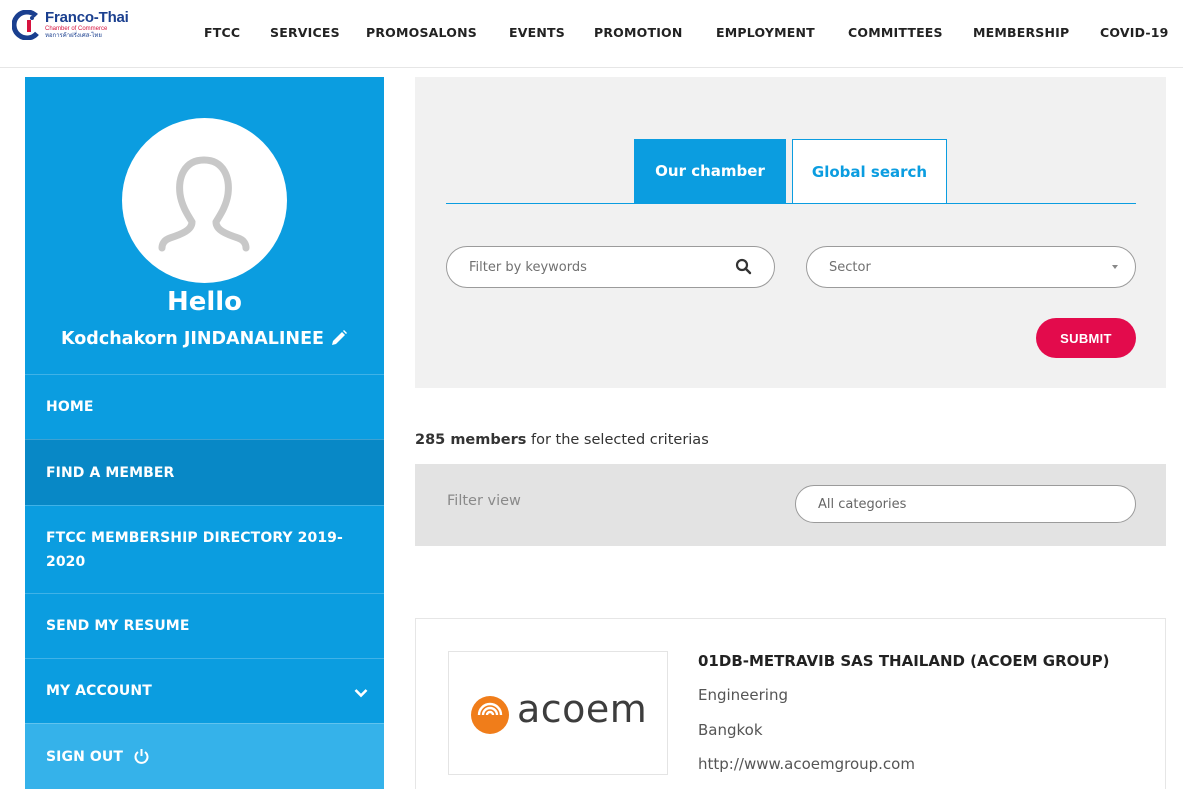 The image size is (1183, 789). I want to click on member-count: 285 members, so click(471, 440).